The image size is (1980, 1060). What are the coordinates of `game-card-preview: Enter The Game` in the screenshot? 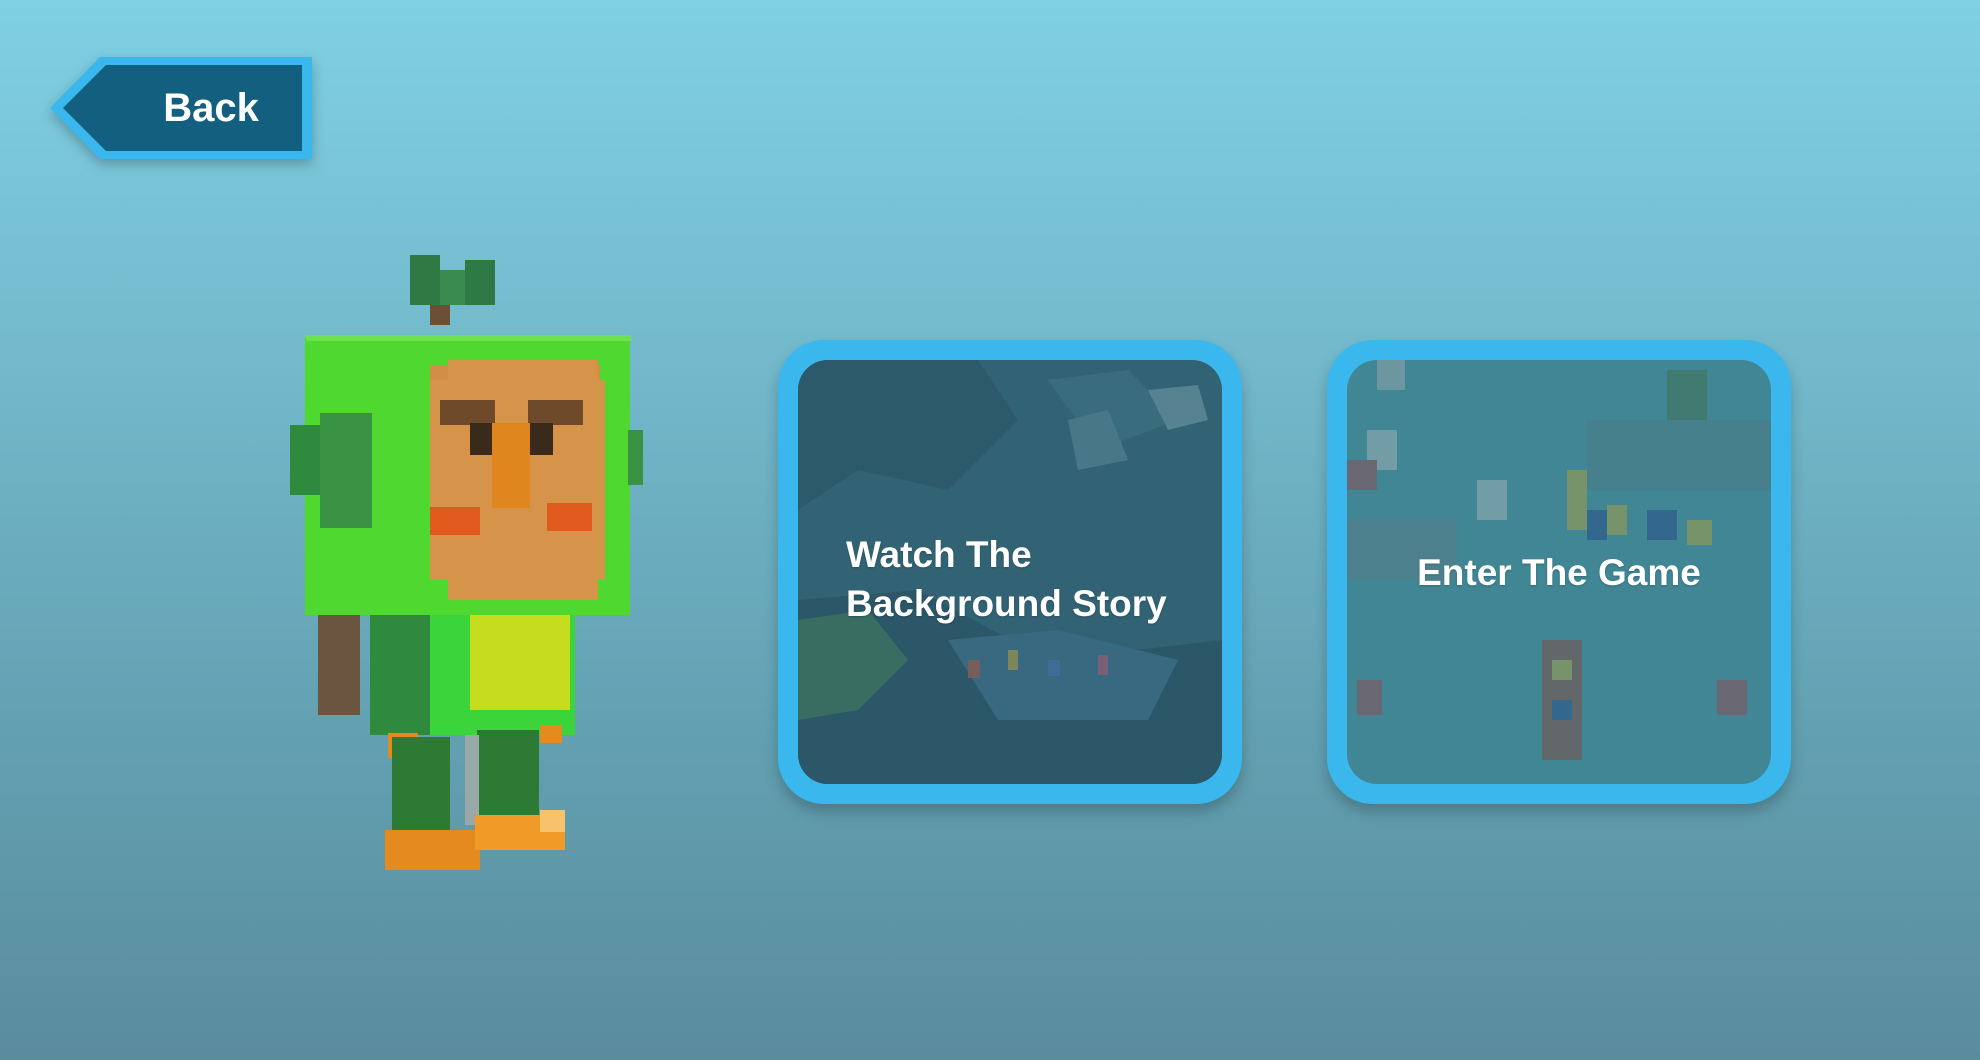 It's located at (1559, 572).